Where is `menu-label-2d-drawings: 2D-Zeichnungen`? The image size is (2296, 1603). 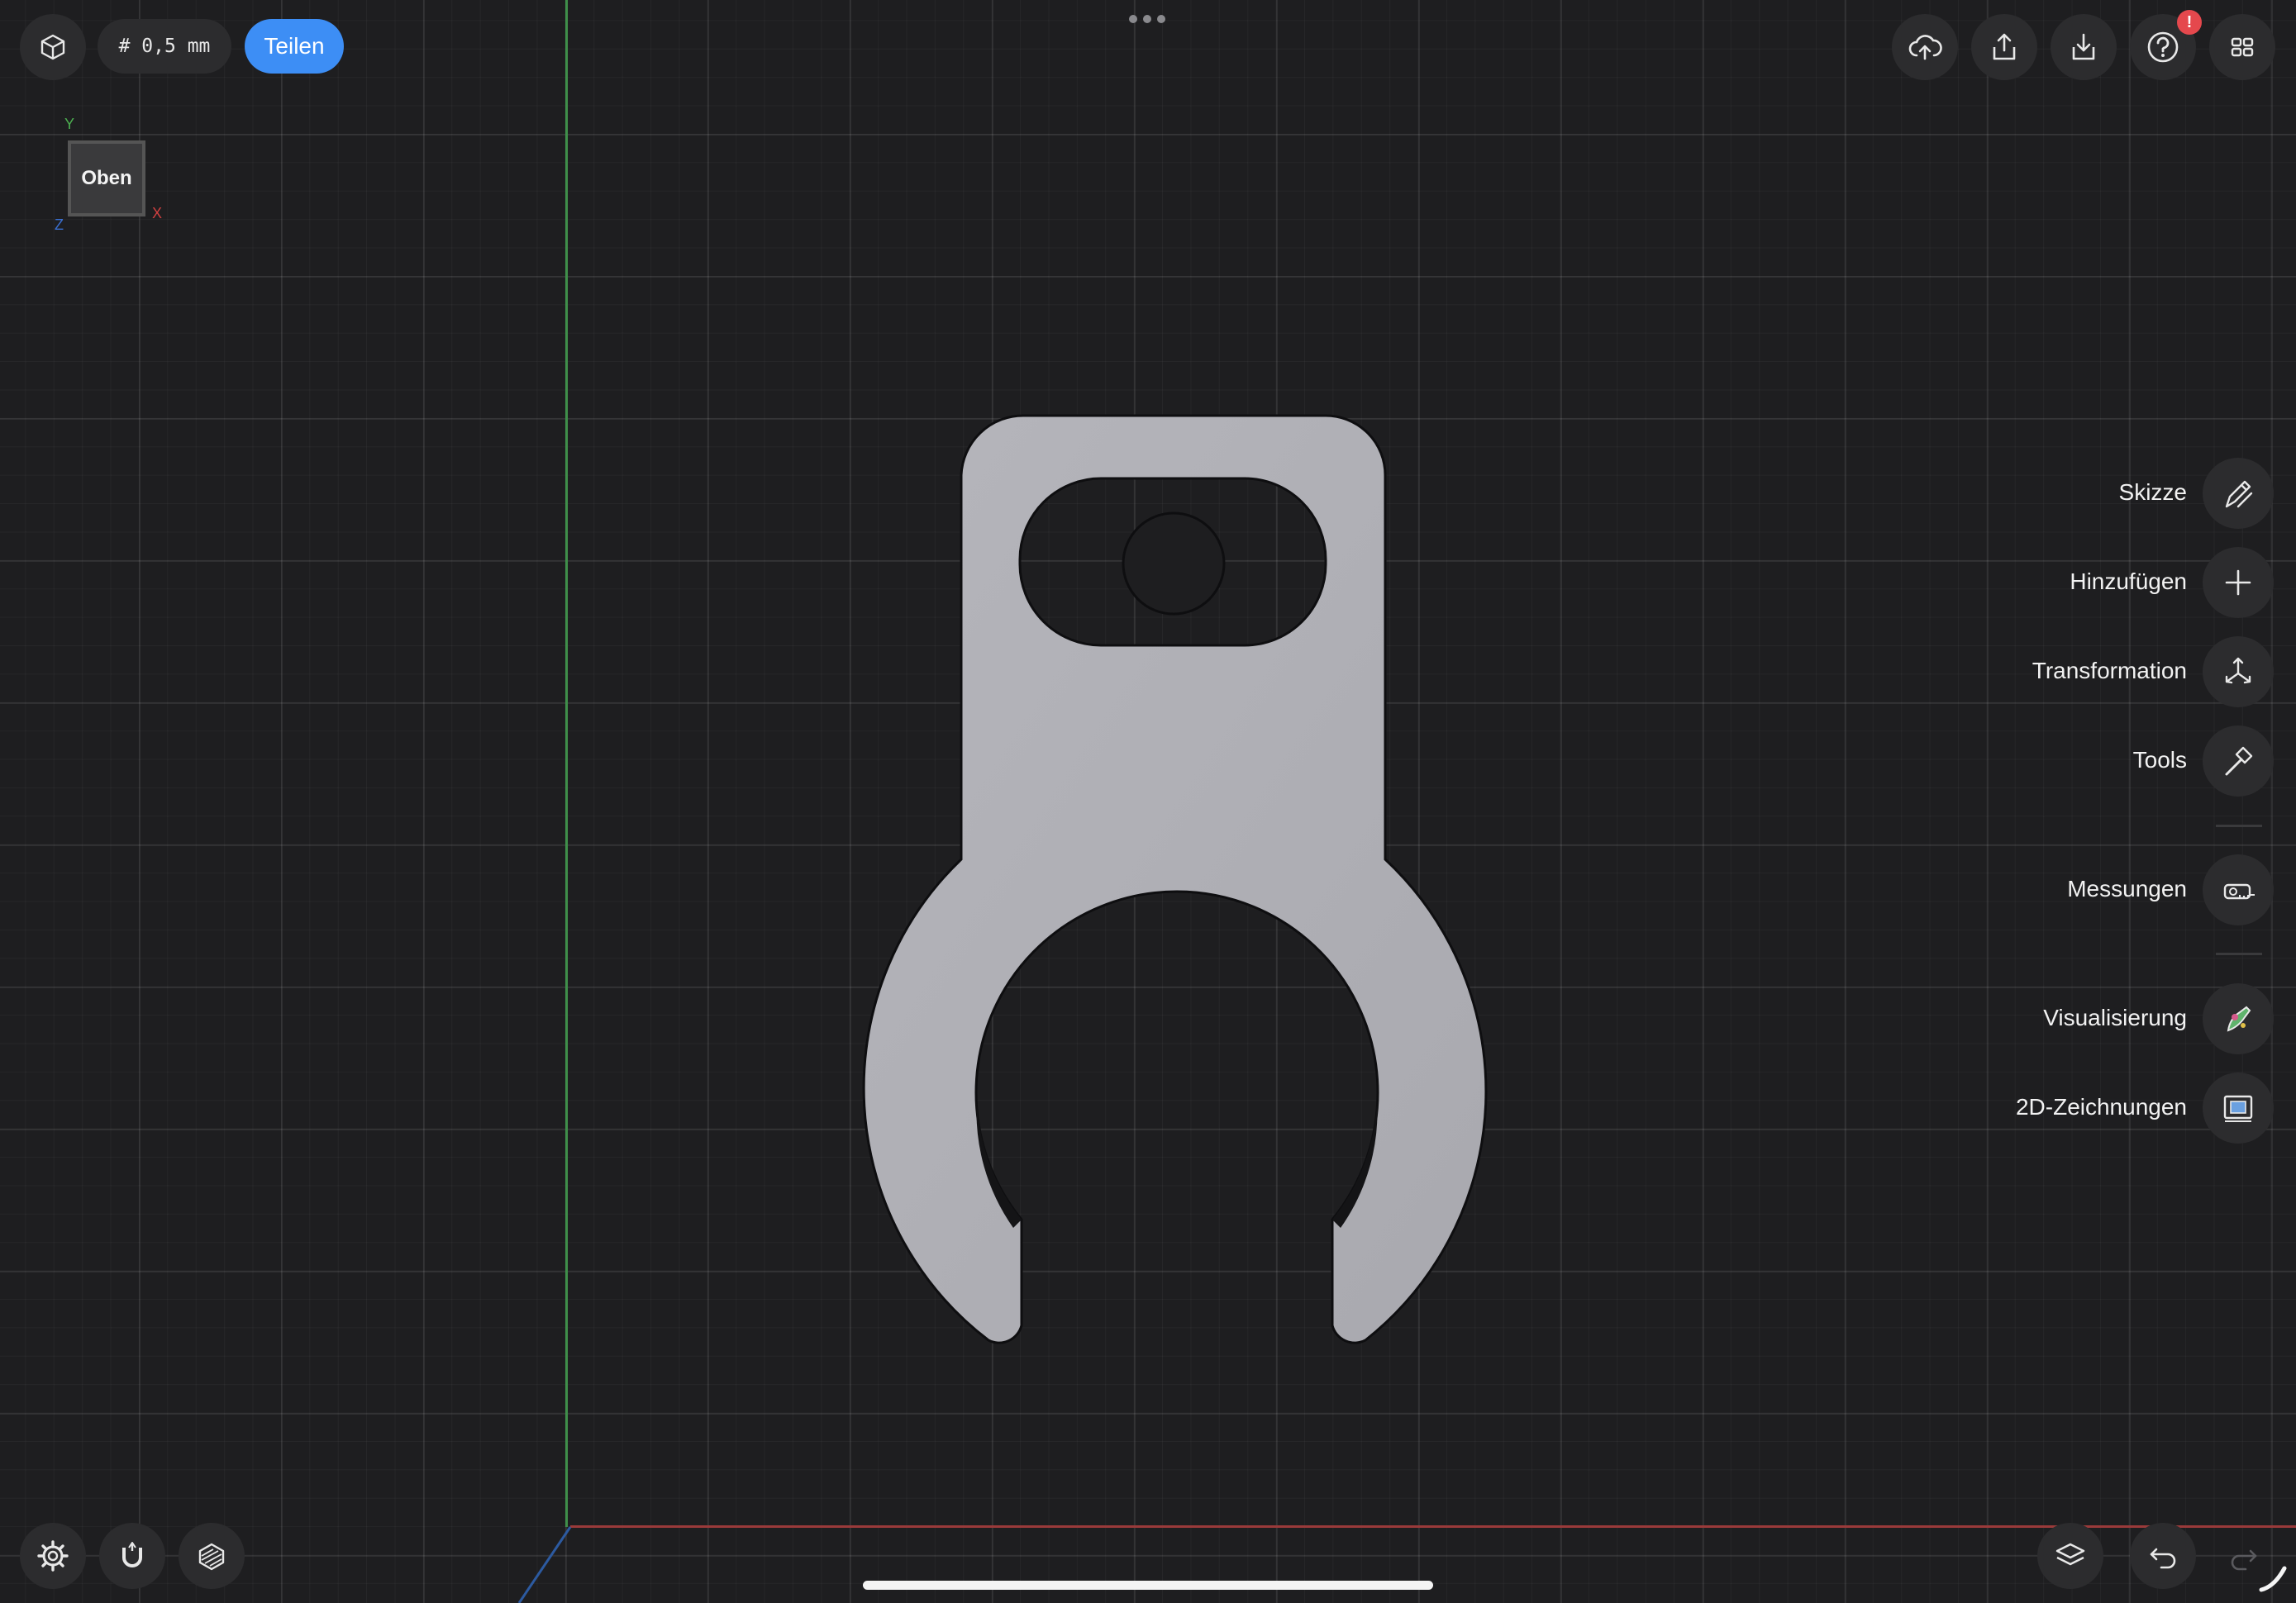 menu-label-2d-drawings: 2D-Zeichnungen is located at coordinates (2101, 1107).